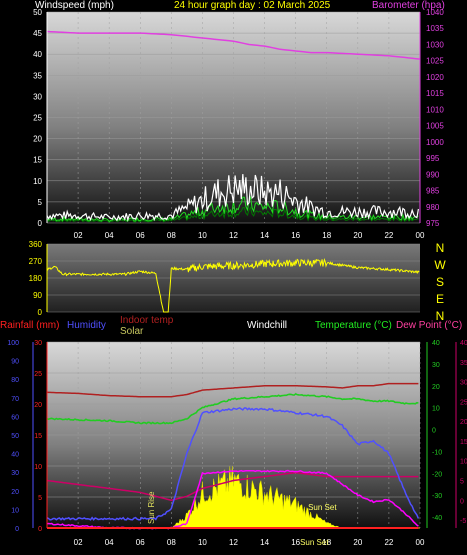 This screenshot has height=555, width=467. Describe the element at coordinates (433, 158) in the screenshot. I see `barometer-tick-label: 995` at that location.